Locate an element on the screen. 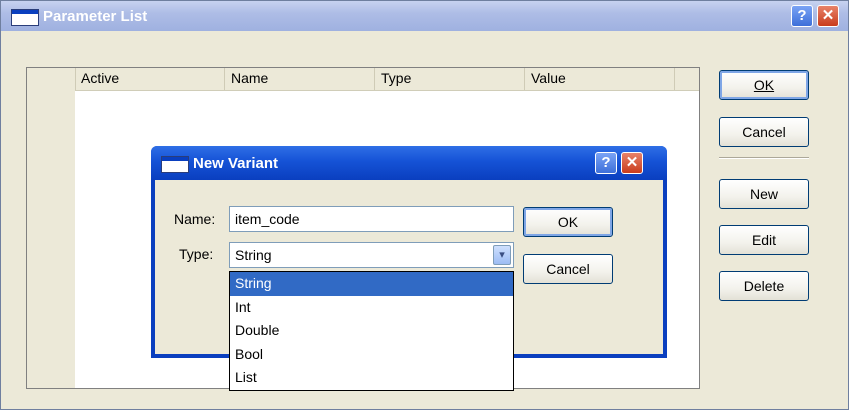 The image size is (851, 412). column-header-name: Name is located at coordinates (300, 79).